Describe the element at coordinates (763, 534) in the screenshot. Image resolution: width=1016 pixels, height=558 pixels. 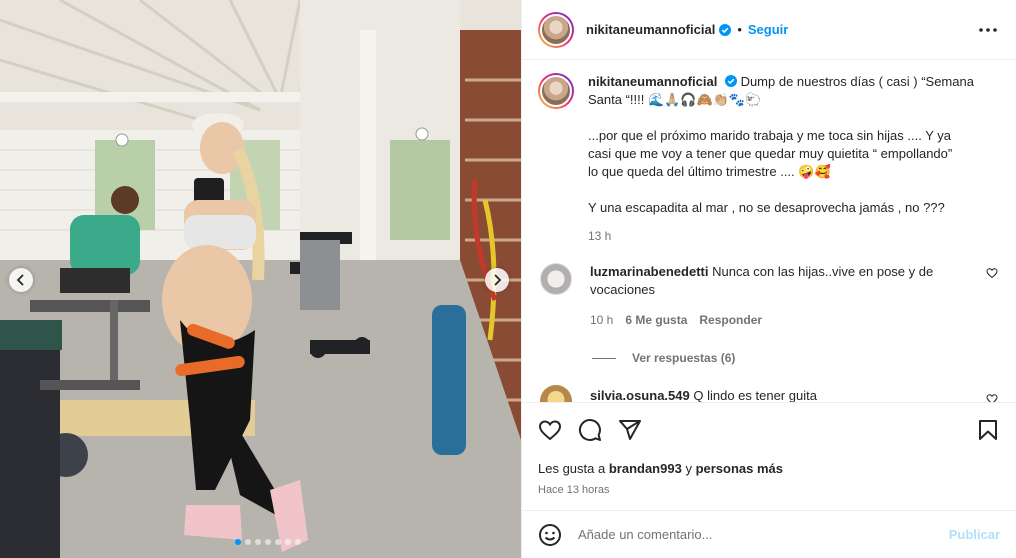
I see `comment-input` at that location.